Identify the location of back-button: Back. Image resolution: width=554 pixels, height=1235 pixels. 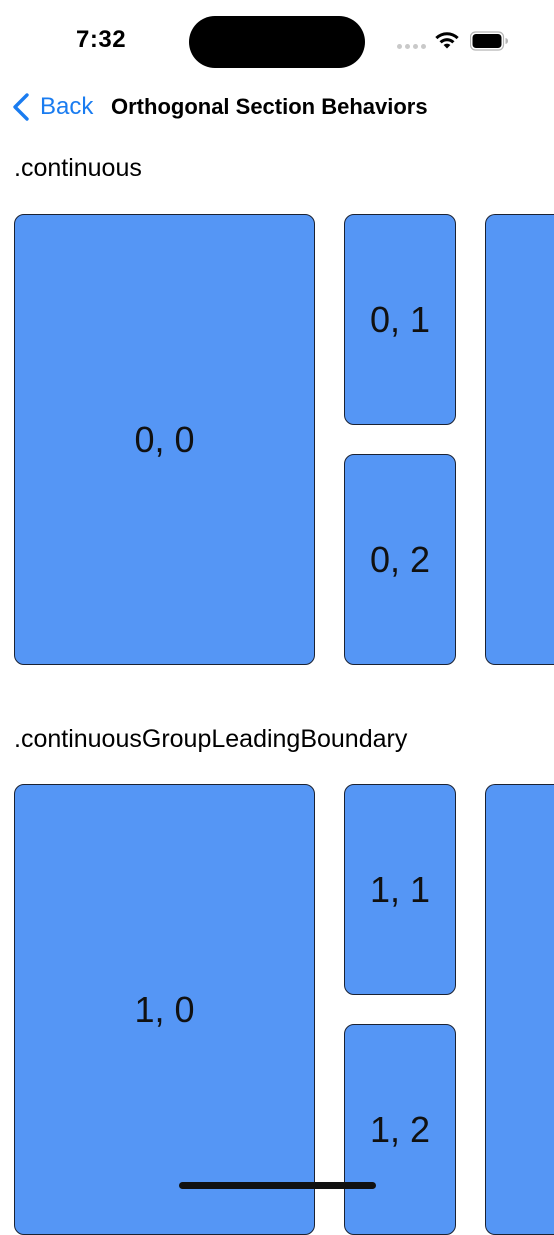
(51, 107).